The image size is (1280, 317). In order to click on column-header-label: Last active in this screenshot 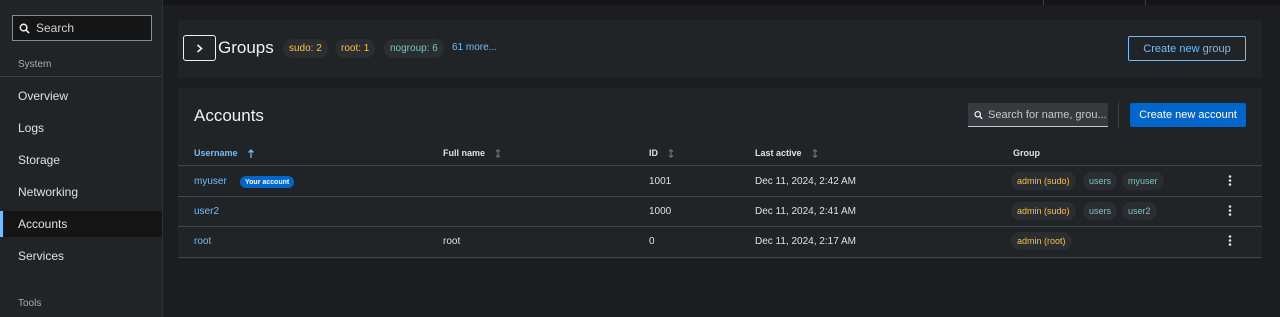, I will do `click(778, 153)`.